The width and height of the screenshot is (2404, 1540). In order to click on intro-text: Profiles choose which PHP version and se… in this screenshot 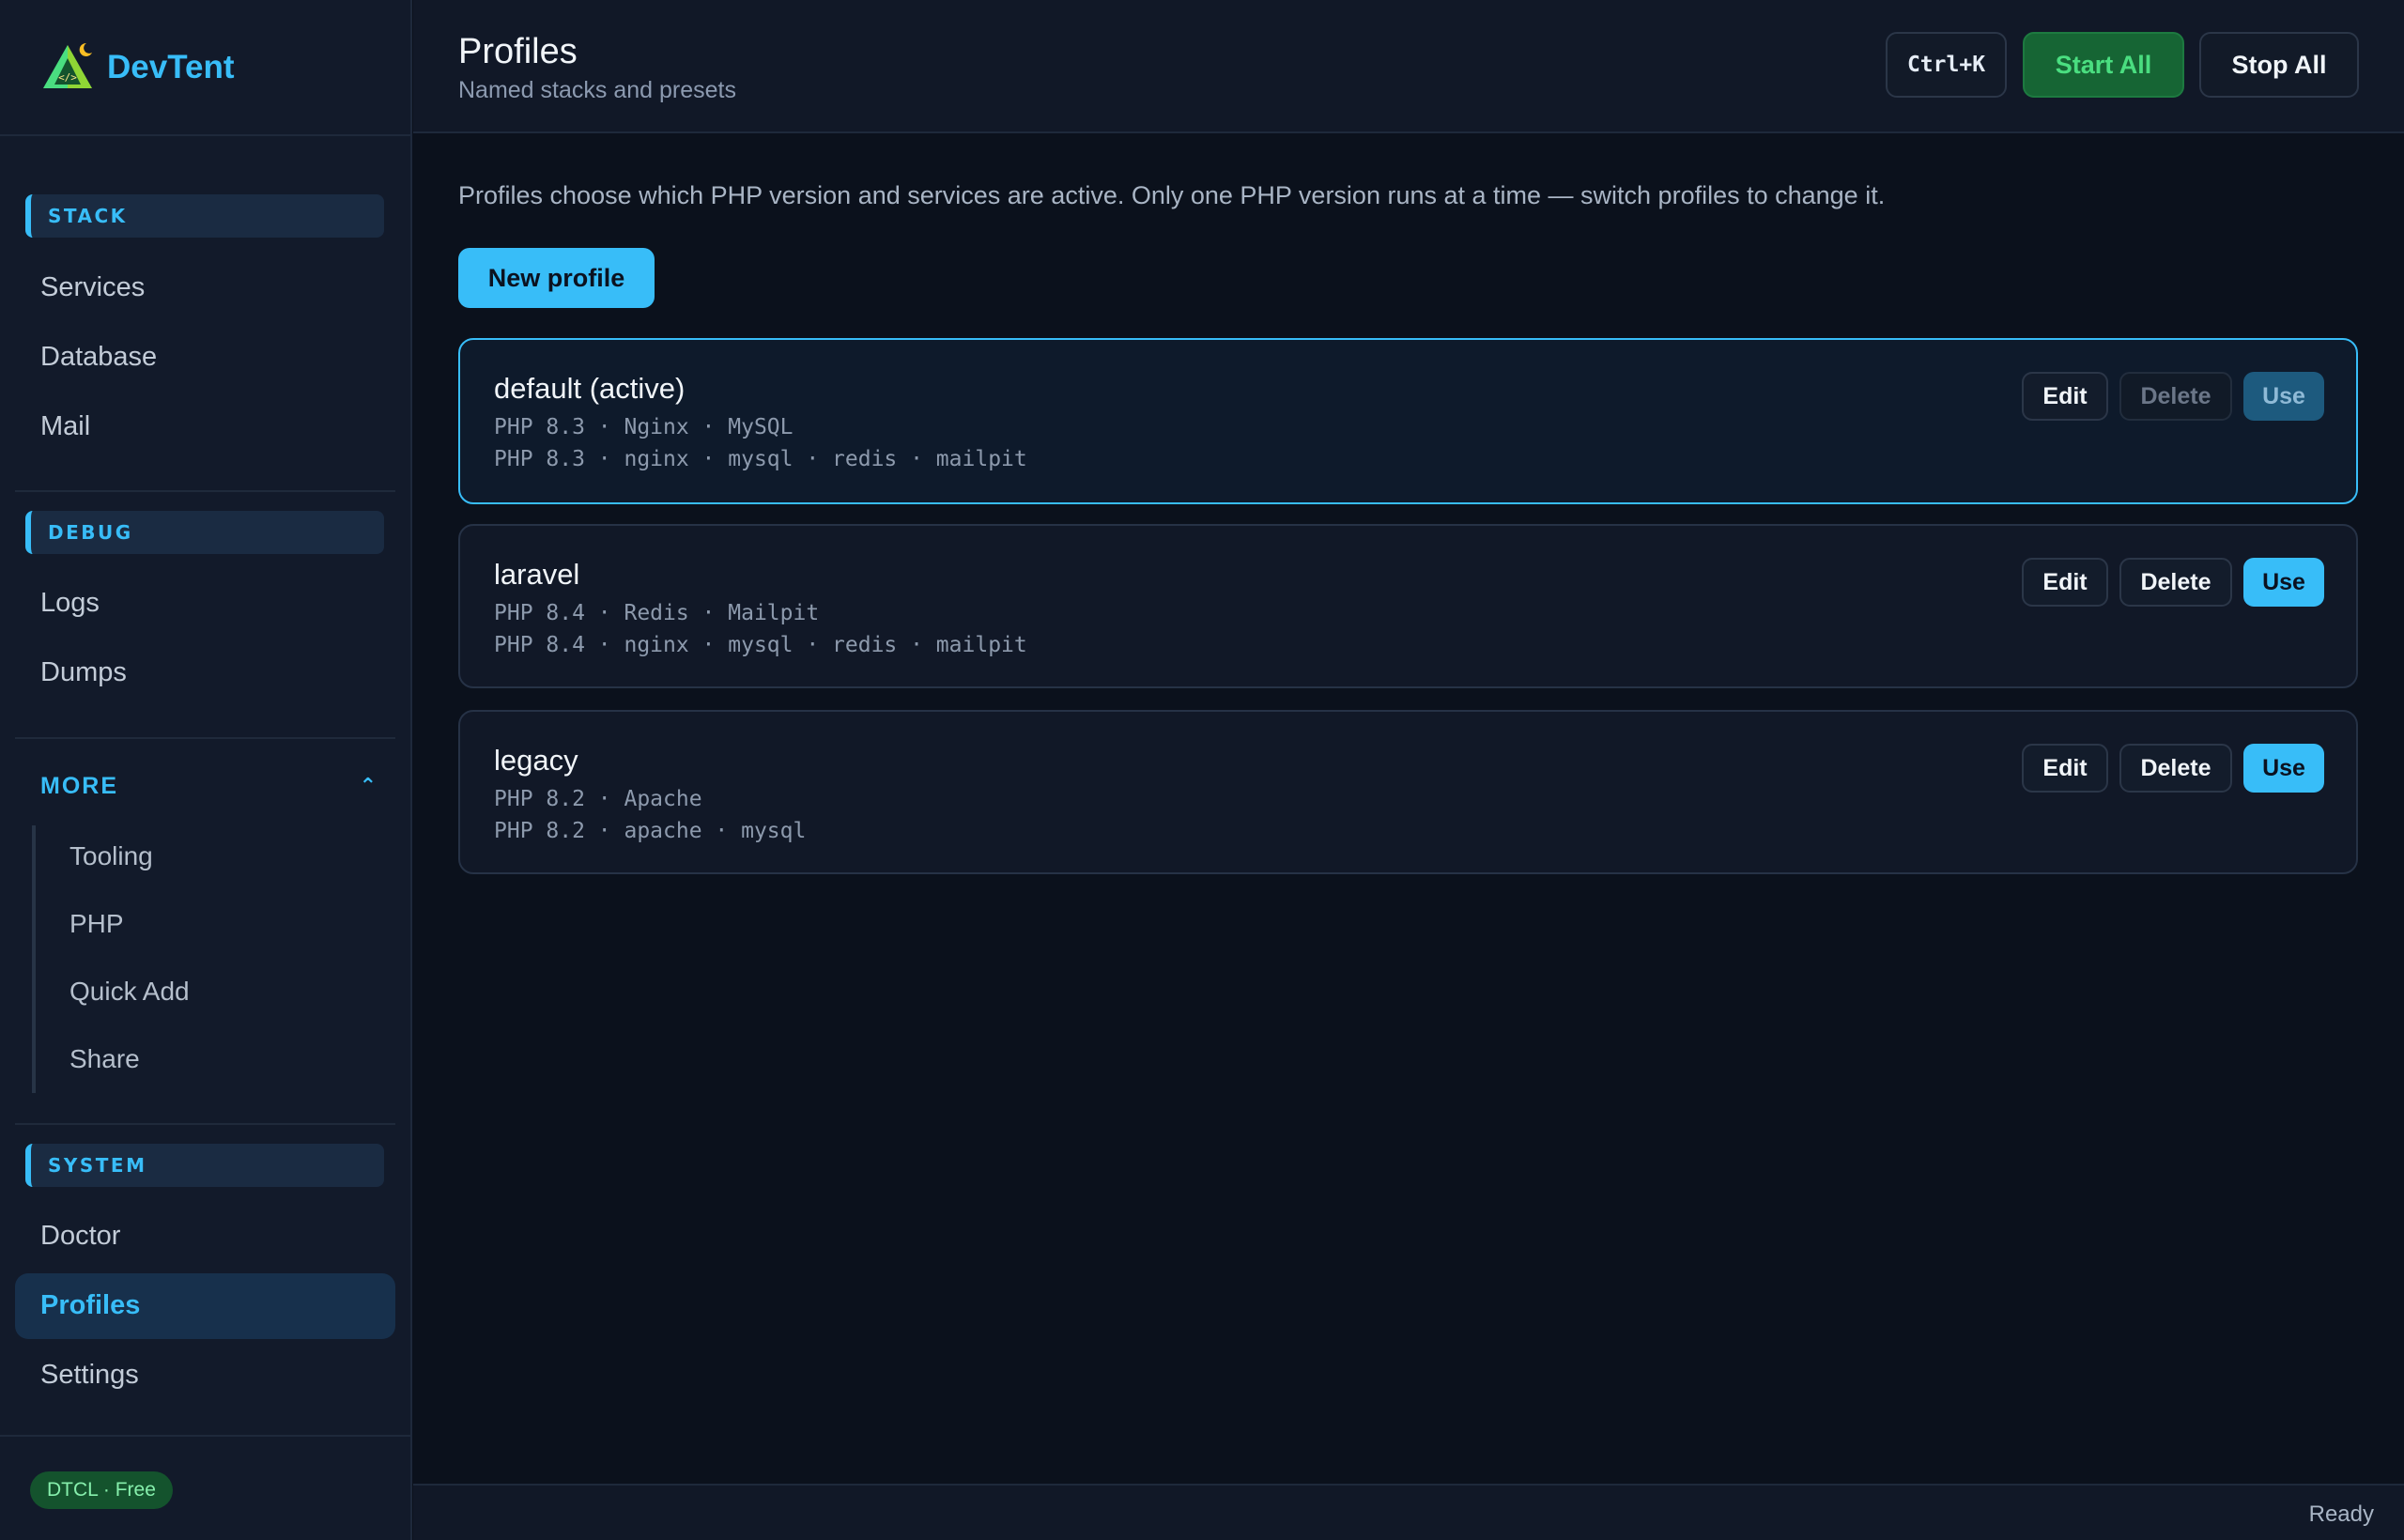, I will do `click(1172, 195)`.